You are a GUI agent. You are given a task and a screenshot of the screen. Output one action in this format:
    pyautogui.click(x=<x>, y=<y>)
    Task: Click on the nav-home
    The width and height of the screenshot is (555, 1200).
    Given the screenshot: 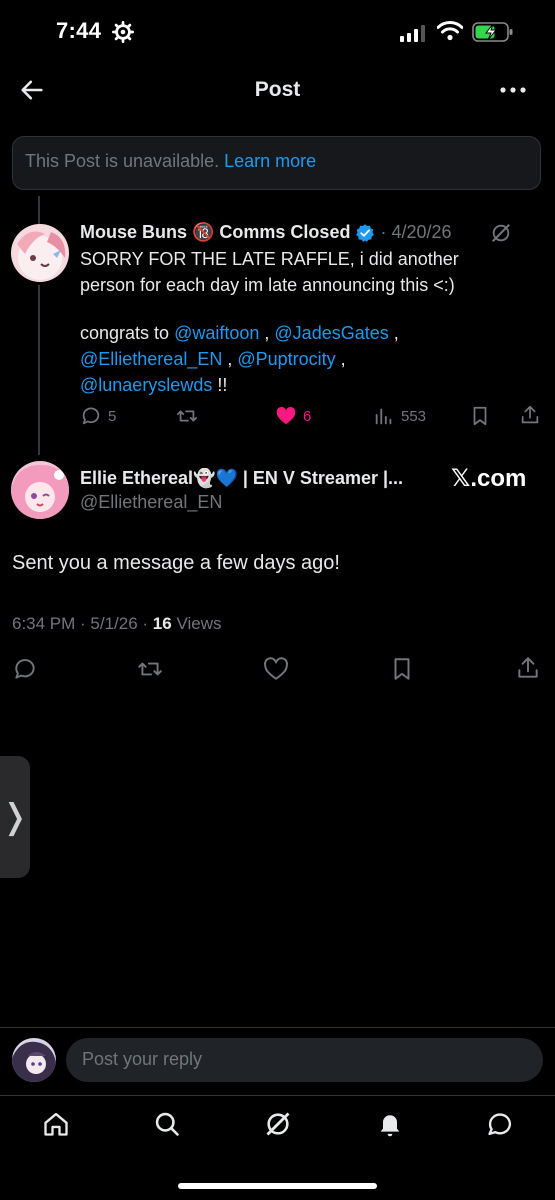 What is the action you would take?
    pyautogui.click(x=56, y=1124)
    